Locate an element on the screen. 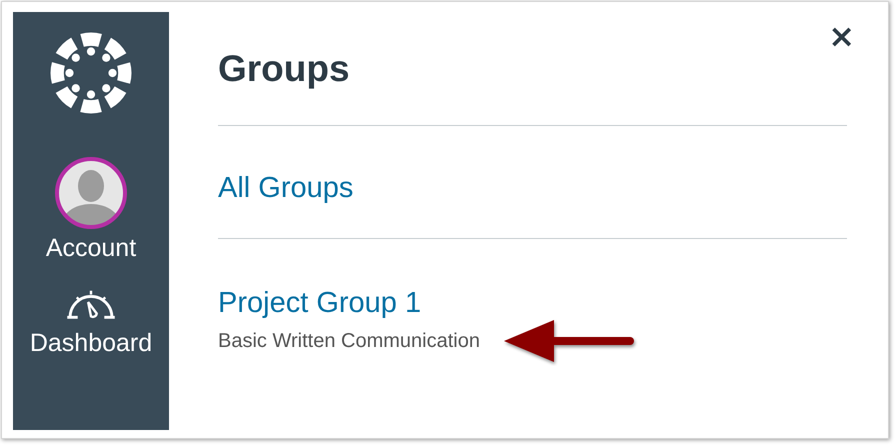  tray-title: Groups is located at coordinates (284, 69).